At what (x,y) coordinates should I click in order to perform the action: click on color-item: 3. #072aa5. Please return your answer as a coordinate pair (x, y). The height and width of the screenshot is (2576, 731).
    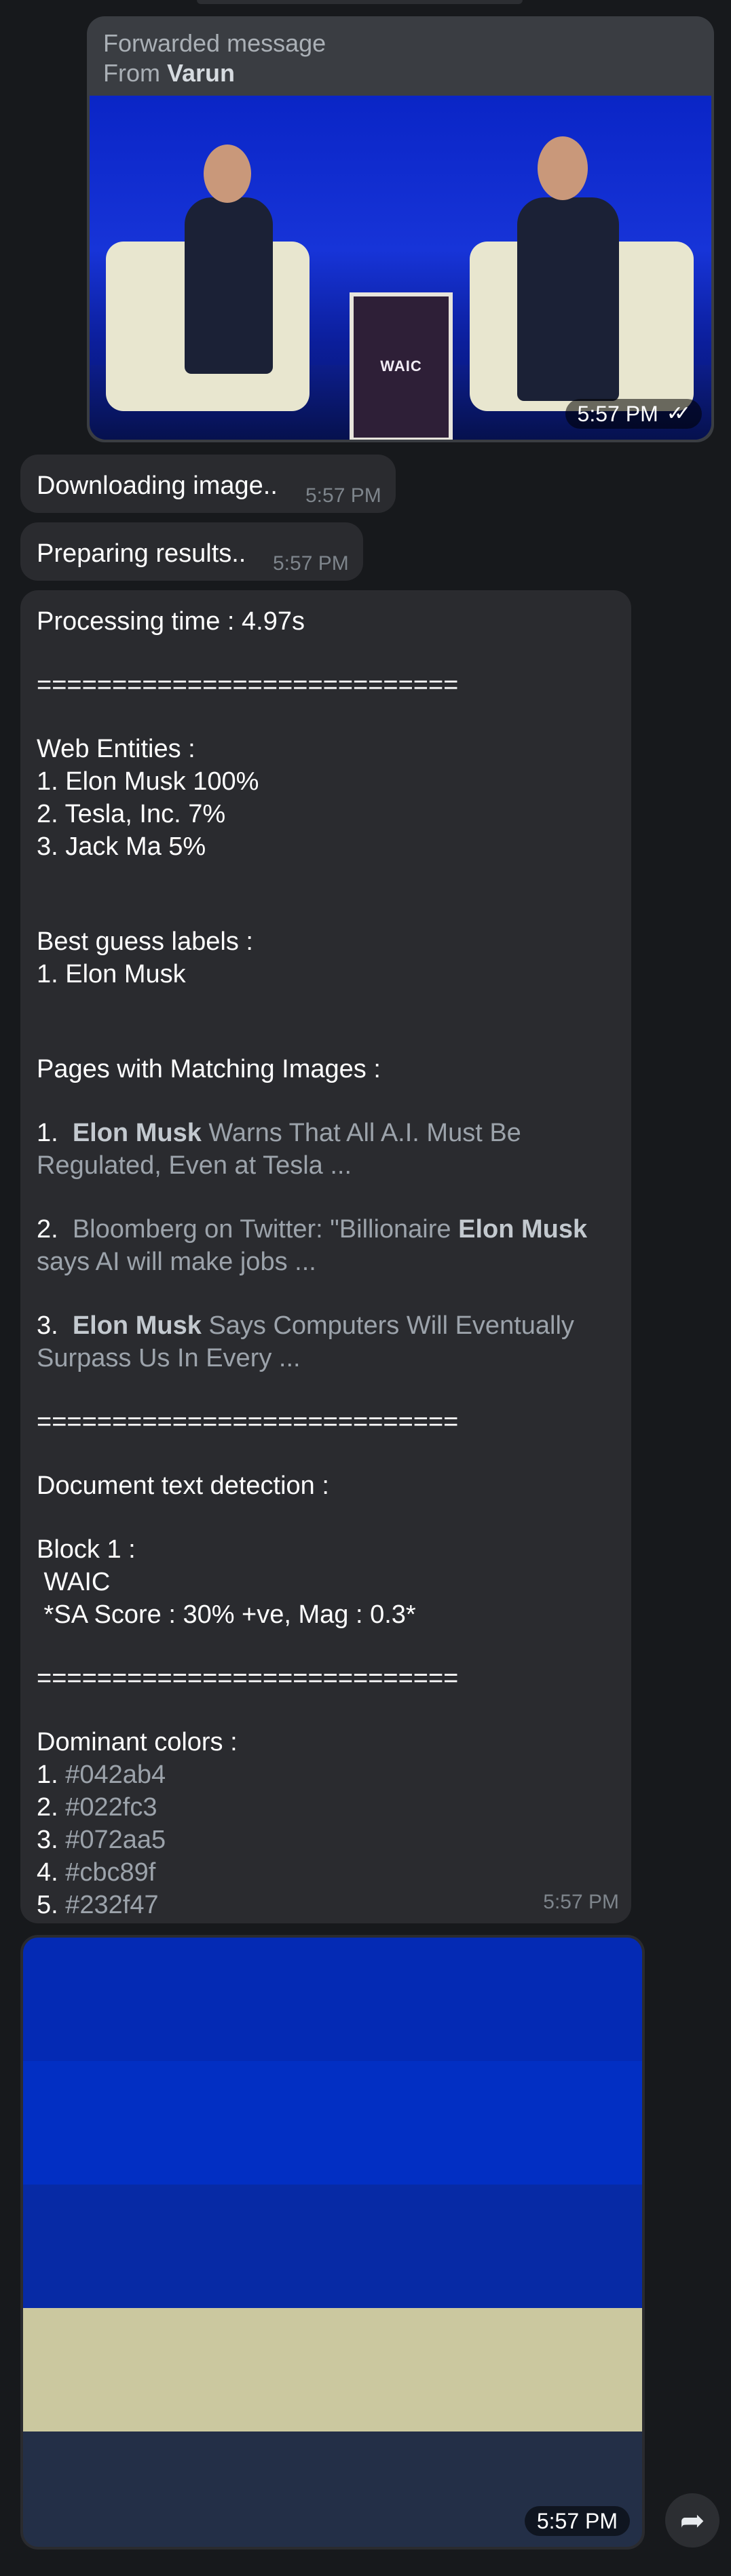
    Looking at the image, I should click on (102, 1840).